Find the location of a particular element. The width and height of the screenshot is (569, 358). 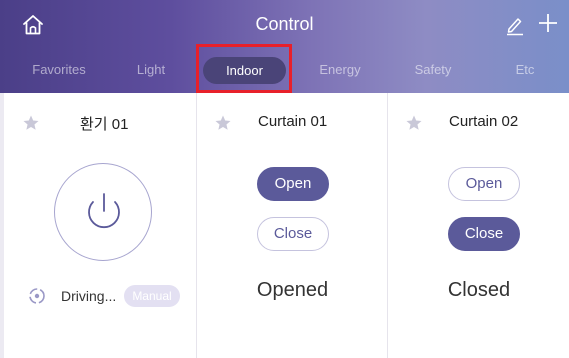

tab-indoor: Indoor is located at coordinates (244, 70).